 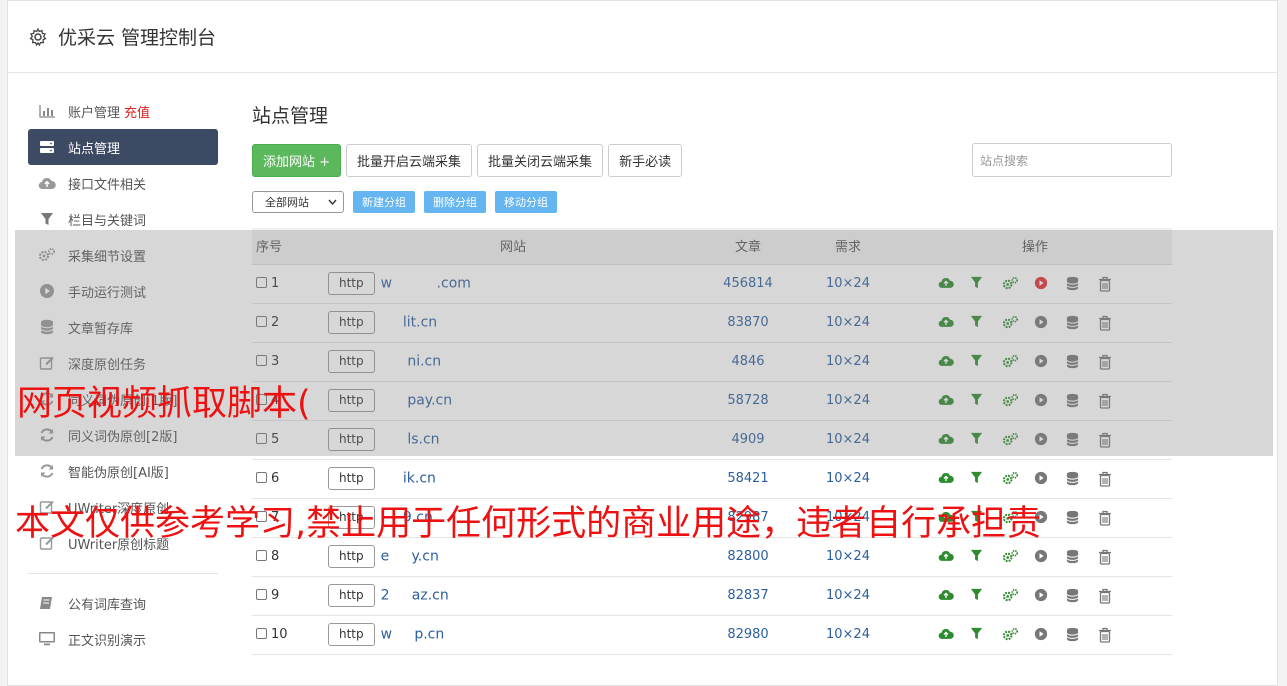 I want to click on article-count: 82980, so click(x=748, y=635).